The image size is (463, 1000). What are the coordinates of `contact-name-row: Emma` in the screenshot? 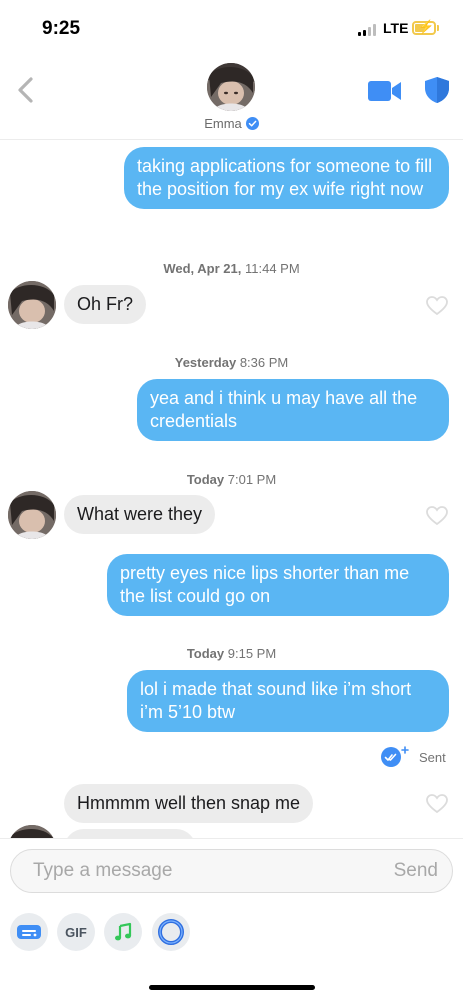 It's located at (231, 123).